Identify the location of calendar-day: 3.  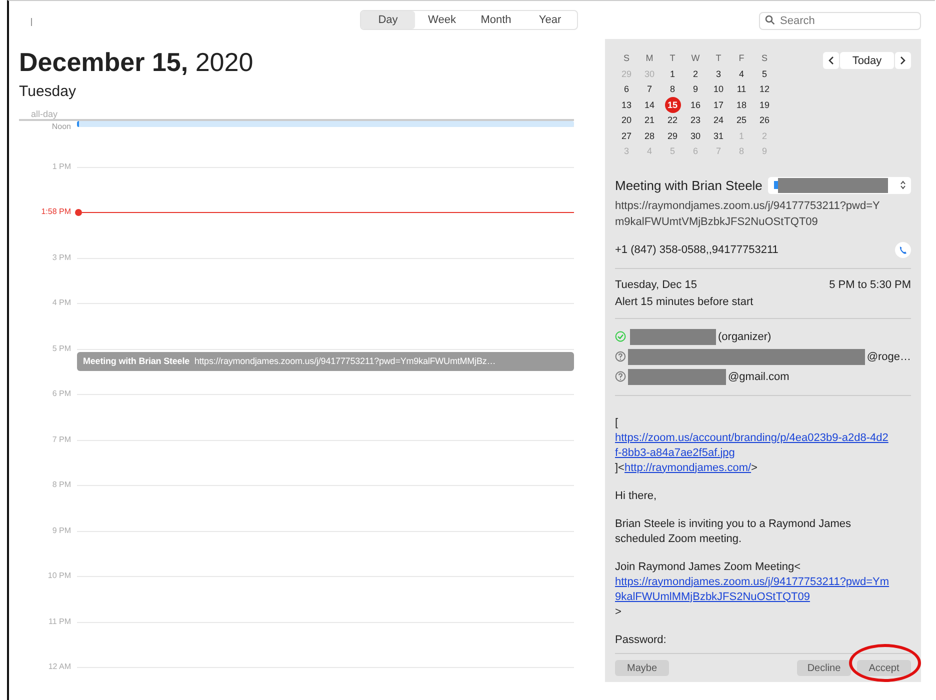
(718, 73).